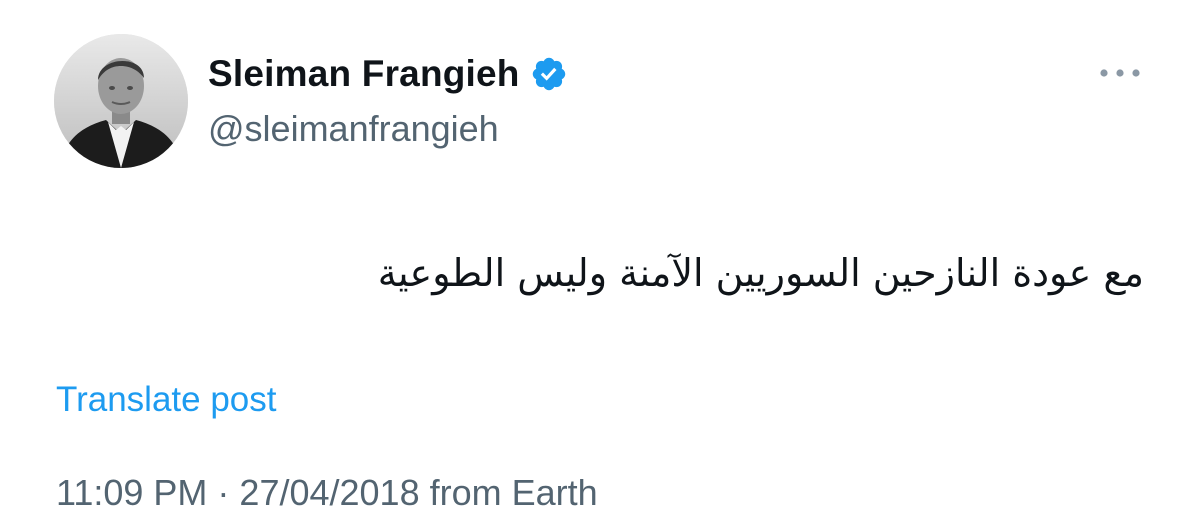 Image resolution: width=1200 pixels, height=531 pixels. I want to click on profile-photo-icon, so click(121, 101).